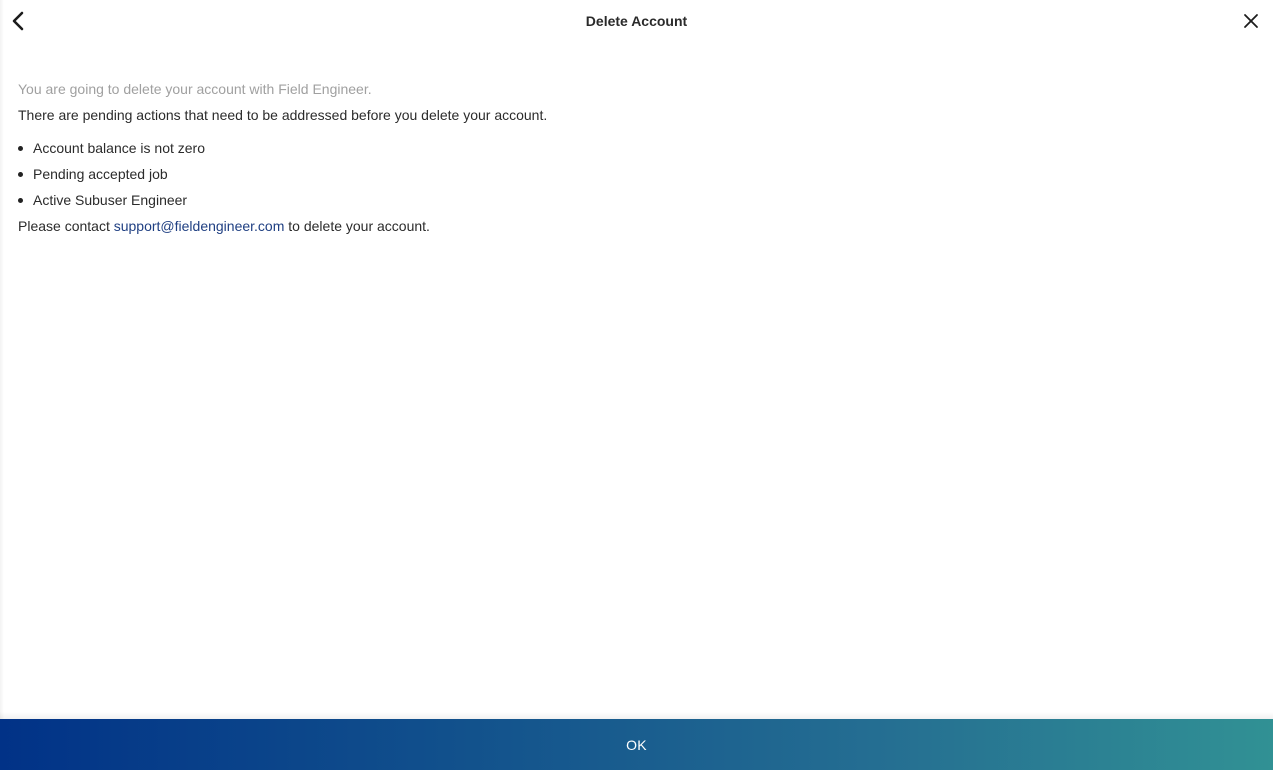  What do you see at coordinates (199, 226) in the screenshot?
I see `support-email-link: support@fieldengineer.com` at bounding box center [199, 226].